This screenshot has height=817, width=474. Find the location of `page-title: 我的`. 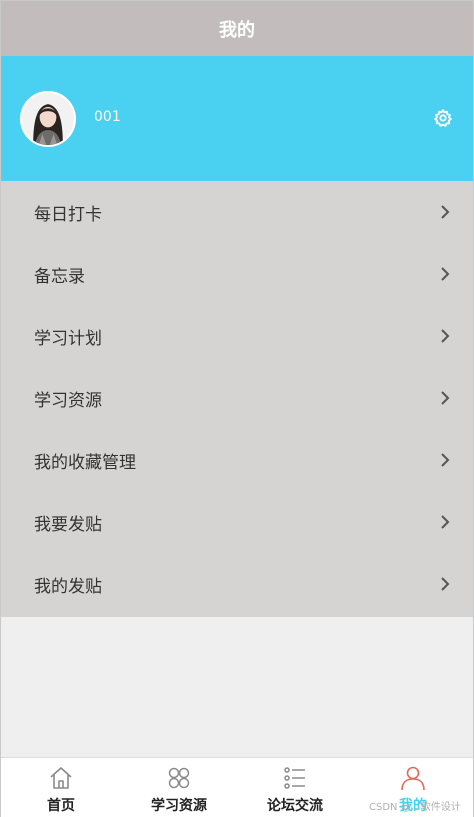

page-title: 我的 is located at coordinates (237, 30).